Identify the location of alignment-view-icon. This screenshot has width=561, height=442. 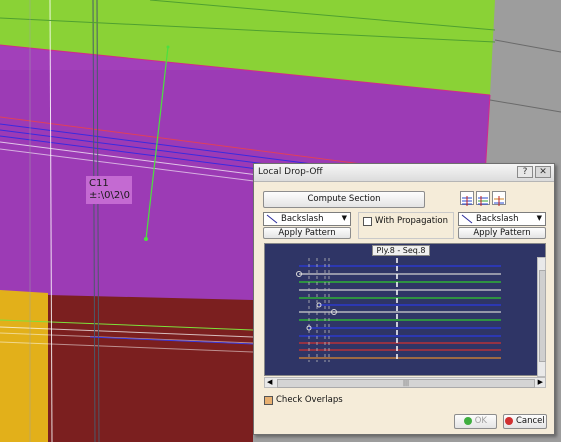
(499, 198).